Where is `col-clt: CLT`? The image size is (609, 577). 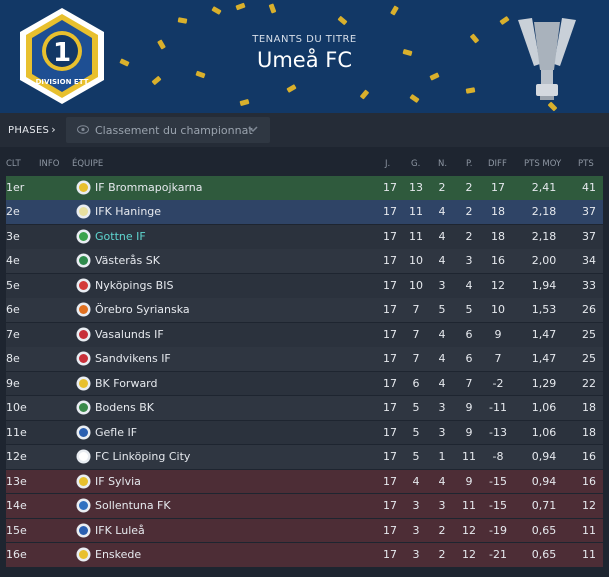
col-clt: CLT is located at coordinates (13, 164).